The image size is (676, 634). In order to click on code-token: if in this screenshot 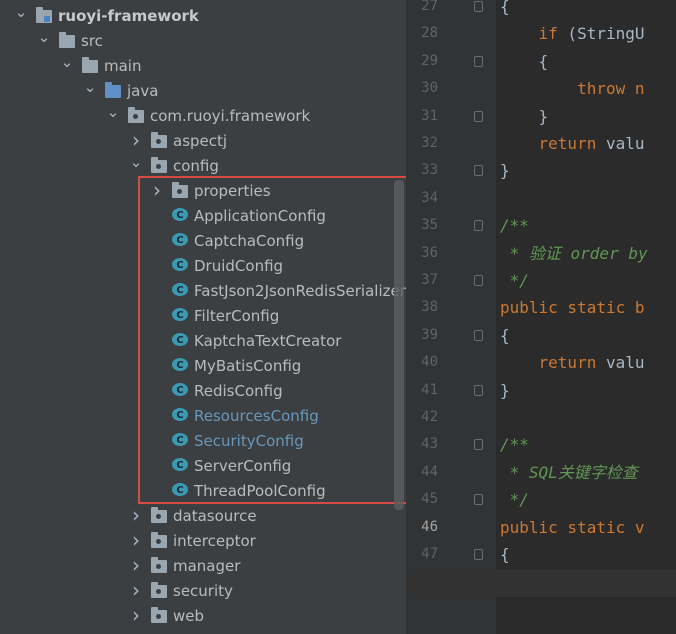, I will do `click(548, 34)`.